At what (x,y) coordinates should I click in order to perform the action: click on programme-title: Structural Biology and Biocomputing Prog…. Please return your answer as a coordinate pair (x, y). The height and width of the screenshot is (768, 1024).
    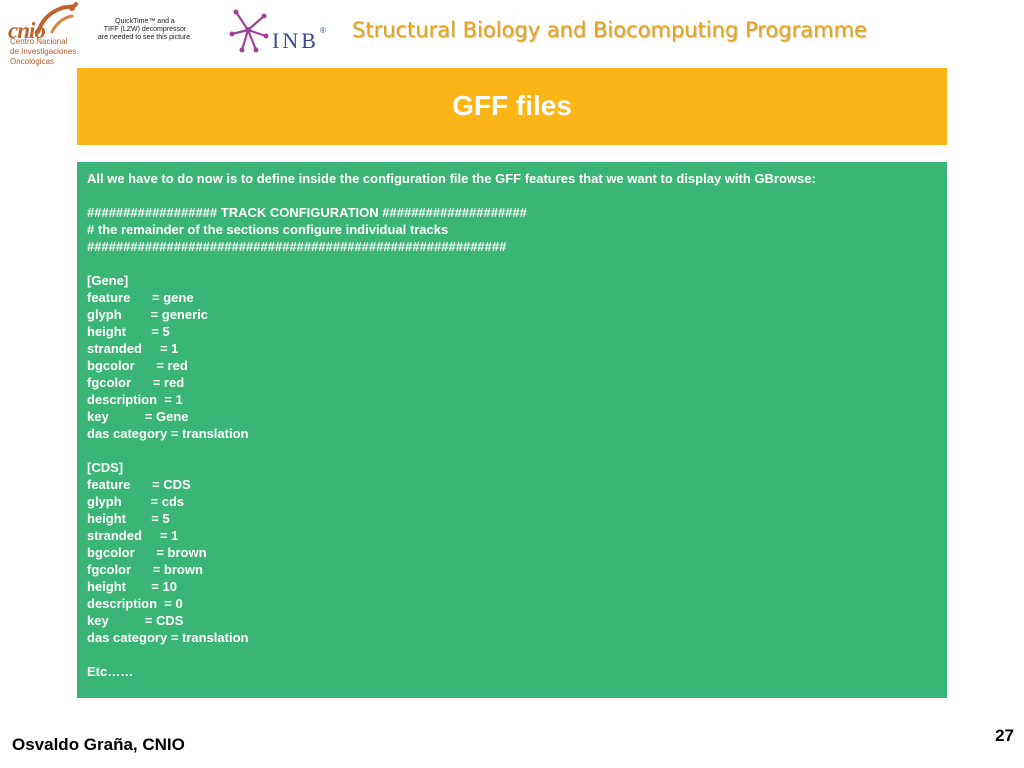
    Looking at the image, I should click on (609, 30).